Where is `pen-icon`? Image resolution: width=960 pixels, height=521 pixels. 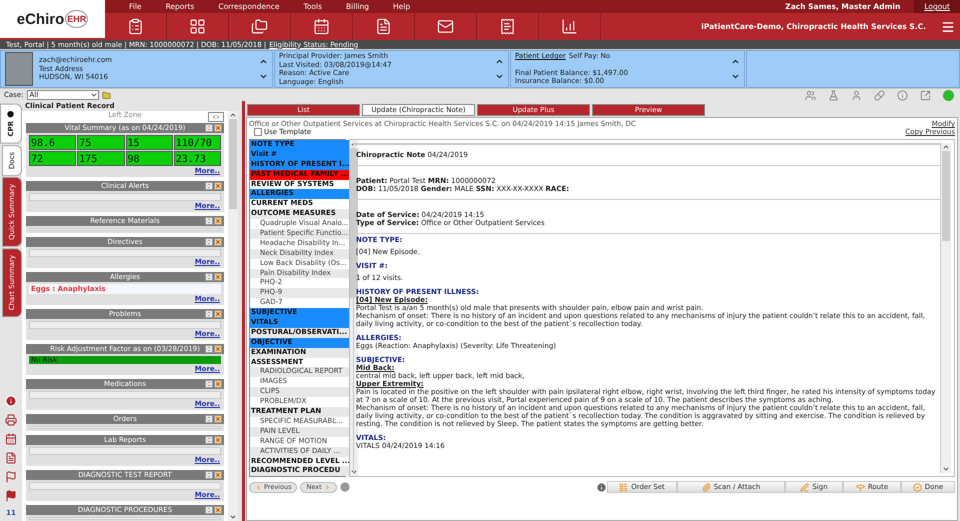
pen-icon is located at coordinates (805, 487).